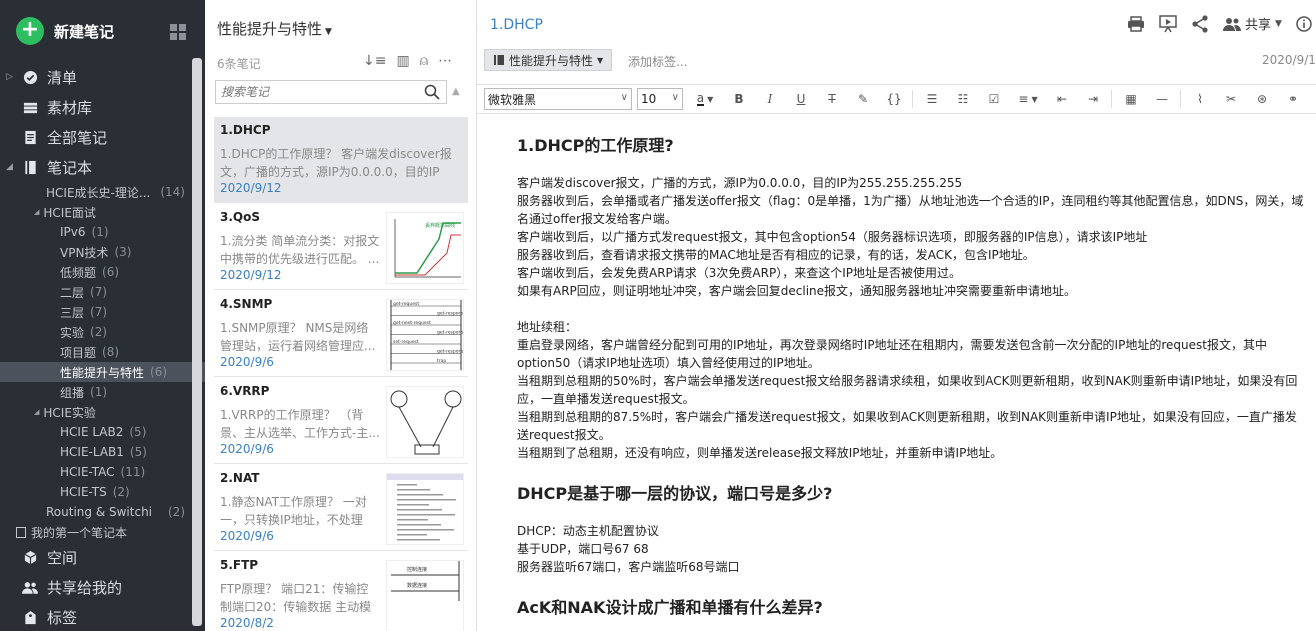 This screenshot has width=1316, height=631. Describe the element at coordinates (239, 64) in the screenshot. I see `note-count: 6条笔记` at that location.